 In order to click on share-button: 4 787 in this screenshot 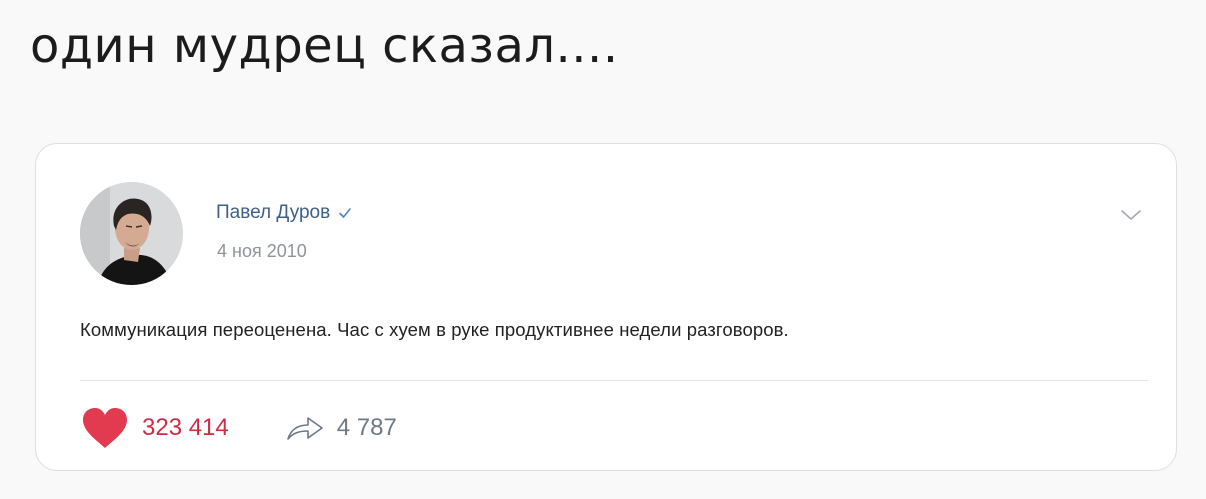, I will do `click(341, 428)`.